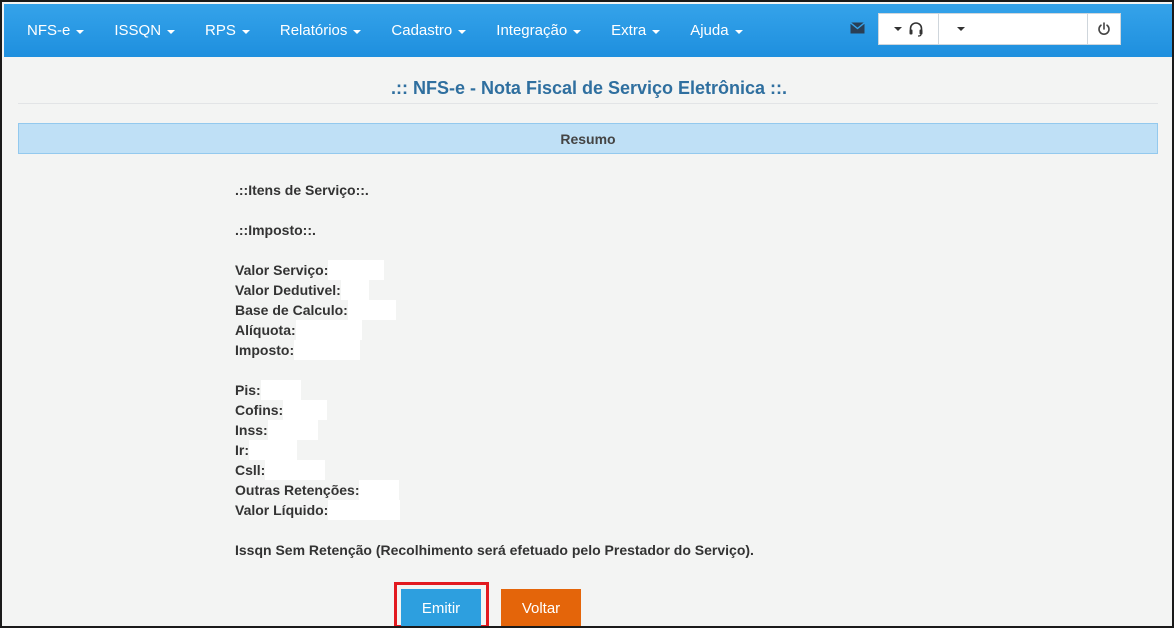 The height and width of the screenshot is (628, 1174). I want to click on voltar-button-label: Voltar, so click(541, 608).